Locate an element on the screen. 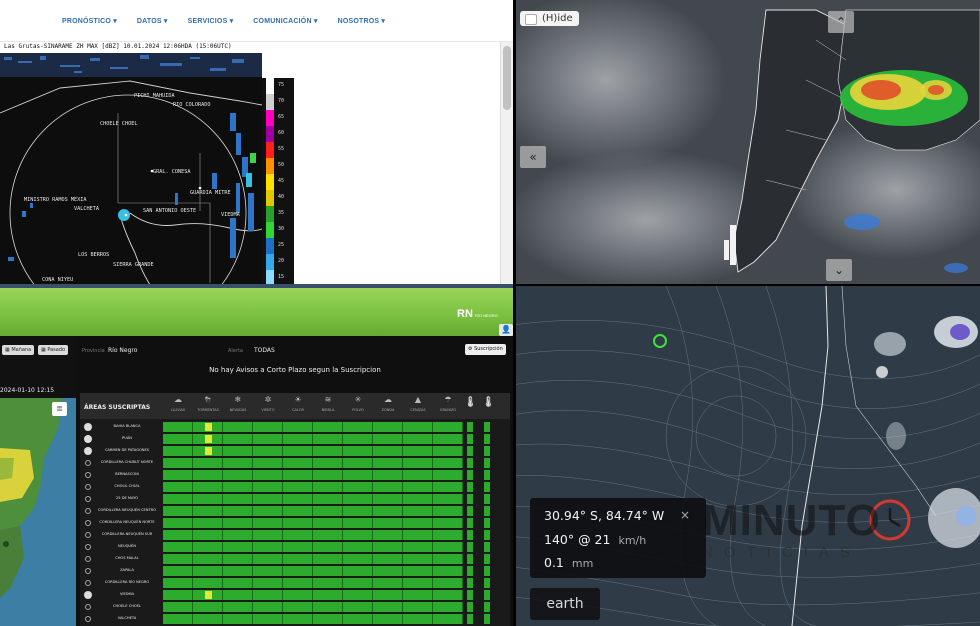 The width and height of the screenshot is (980, 626). hide-toggle-button: (H)ide is located at coordinates (549, 18).